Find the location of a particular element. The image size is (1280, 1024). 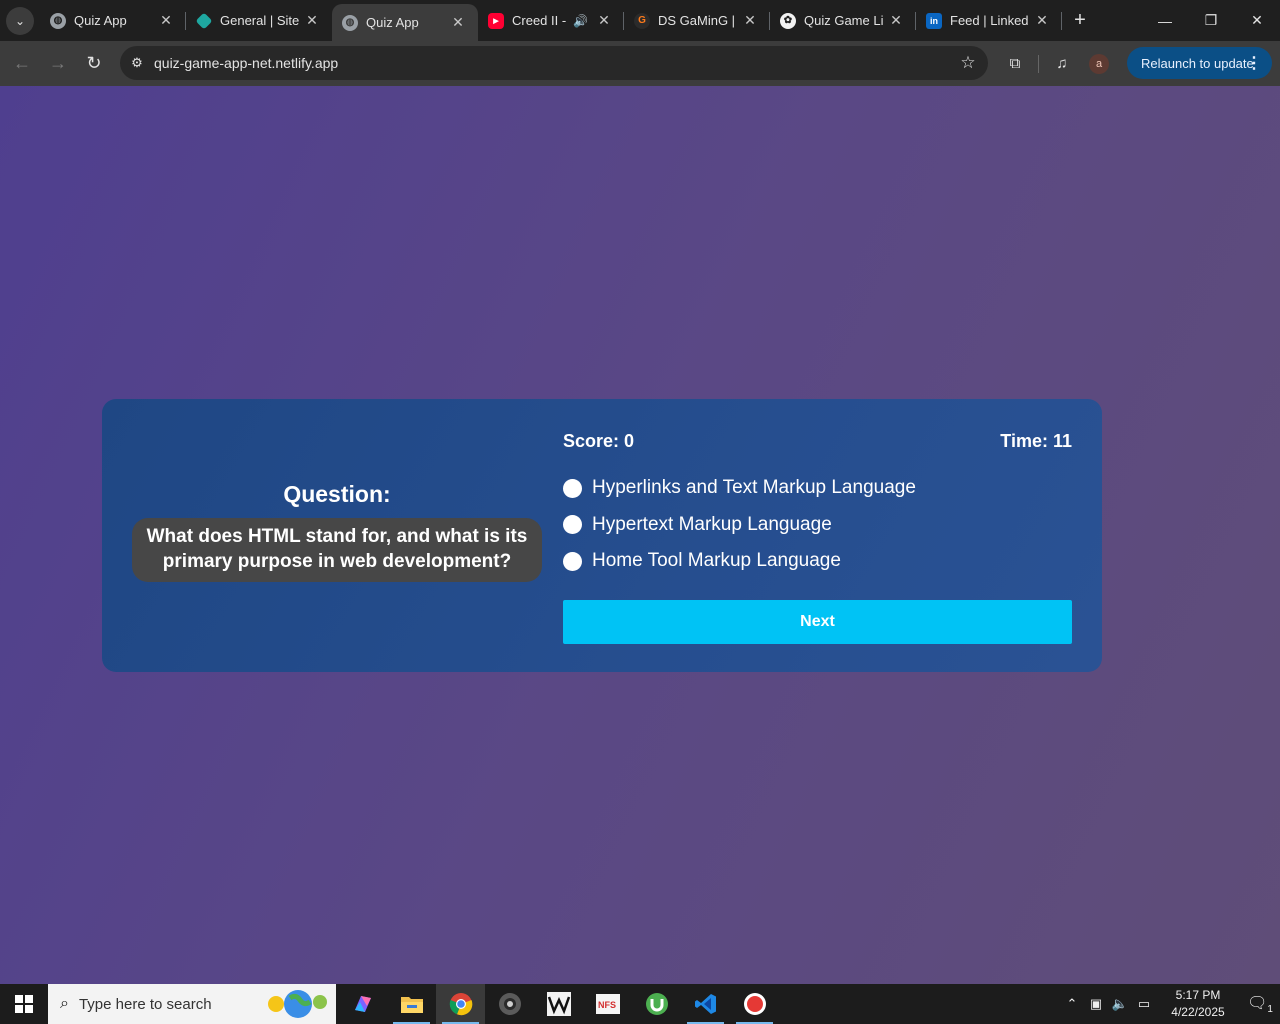

nfs-app: NFS is located at coordinates (607, 1004).